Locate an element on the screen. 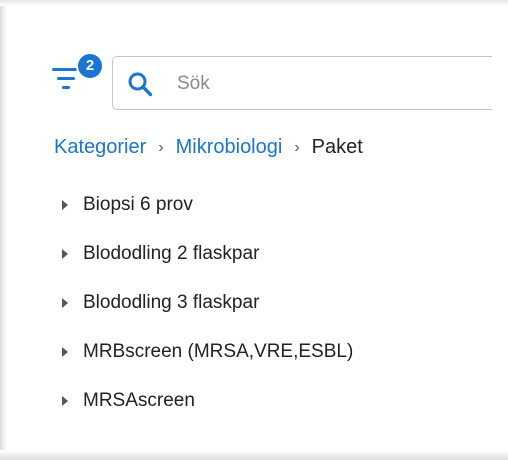 The width and height of the screenshot is (508, 460). tree-item-blododling-2: Blododling 2 flaskpar is located at coordinates (205, 253).